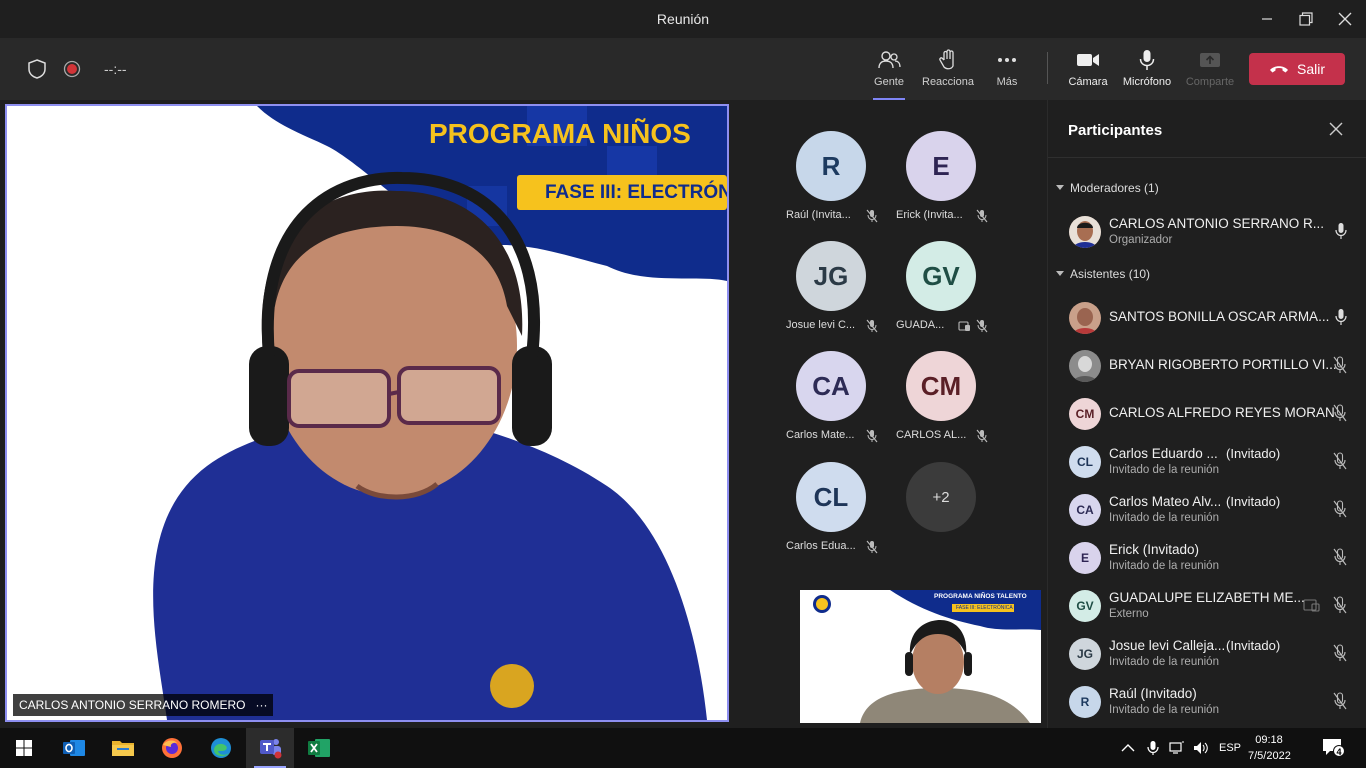  I want to click on start-button, so click(24, 748).